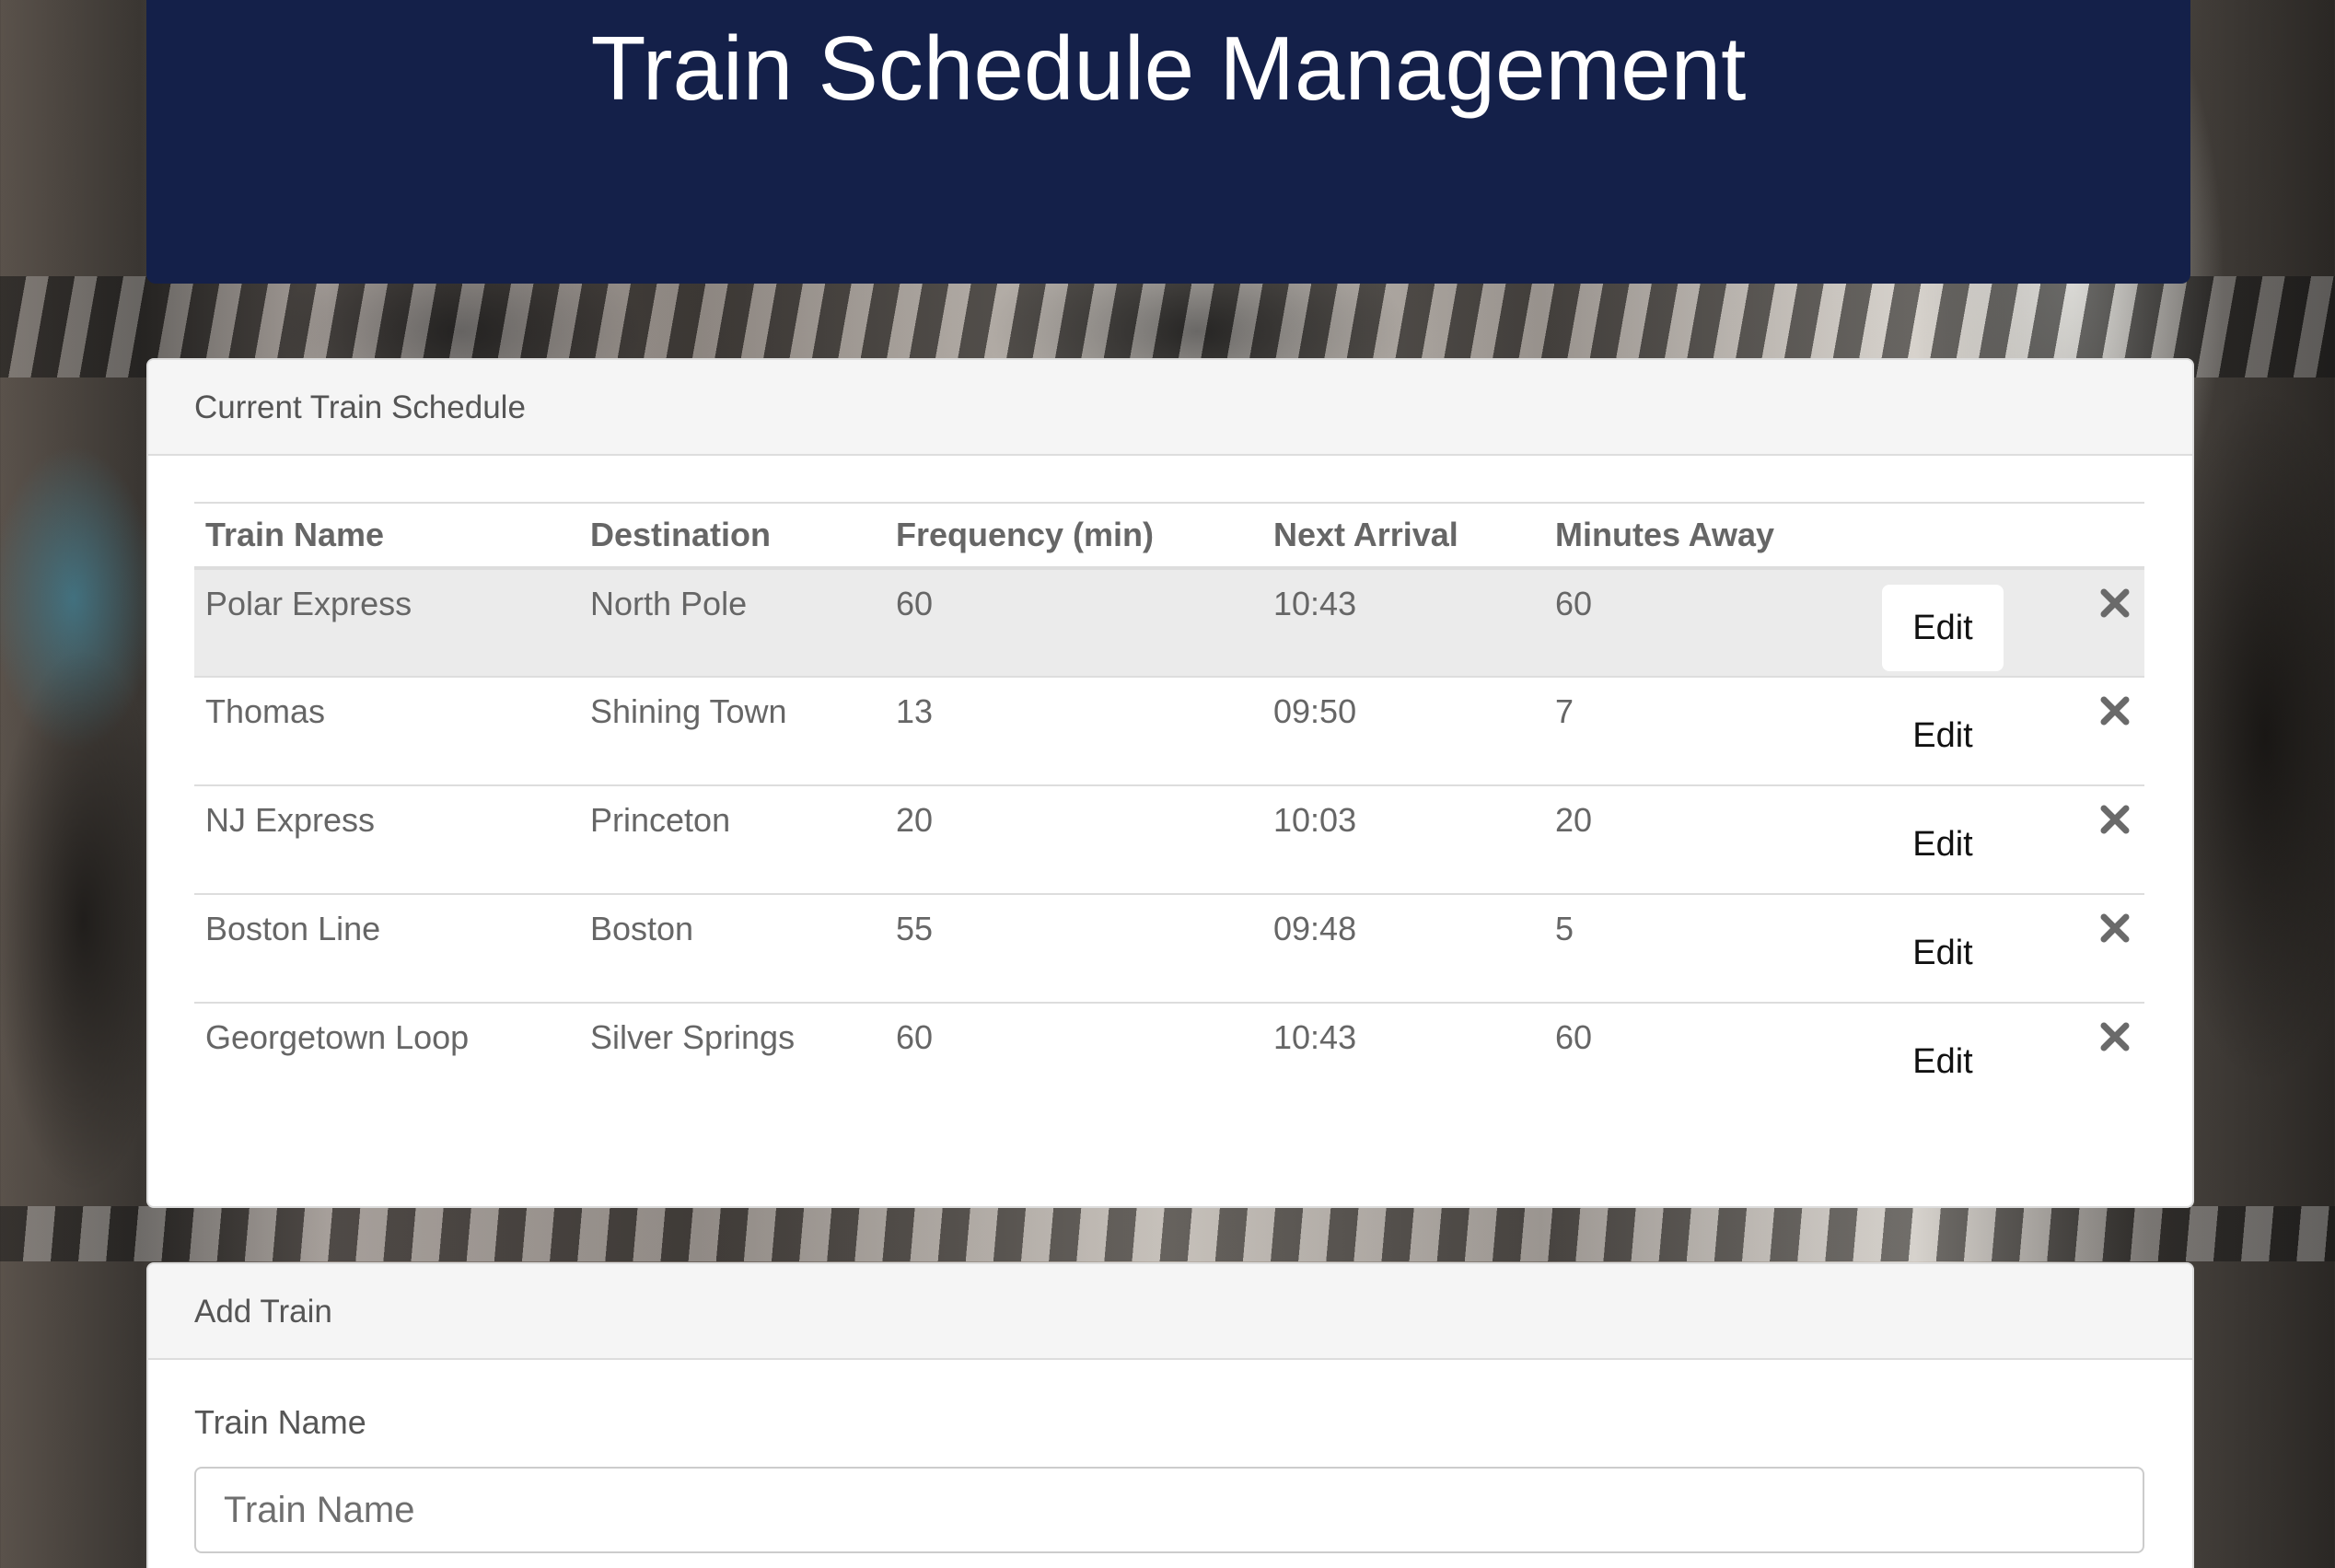 Image resolution: width=2335 pixels, height=1568 pixels. I want to click on column-header-frequency: Frequency (min), so click(1073, 536).